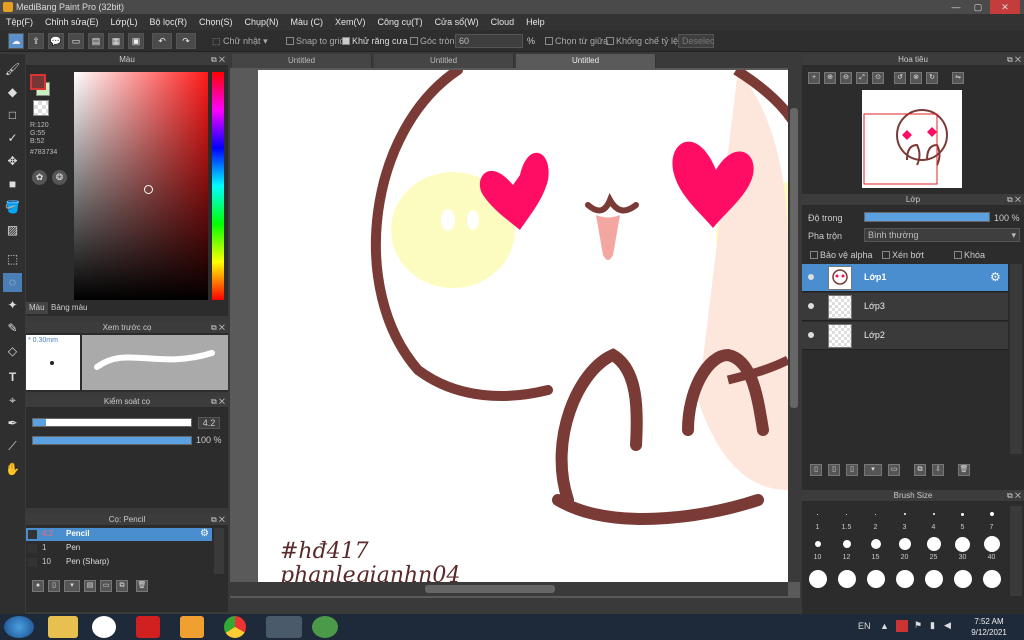 The width and height of the screenshot is (1024, 640). Describe the element at coordinates (12, 69) in the screenshot. I see `brush-tool-icon: 🖌` at that location.